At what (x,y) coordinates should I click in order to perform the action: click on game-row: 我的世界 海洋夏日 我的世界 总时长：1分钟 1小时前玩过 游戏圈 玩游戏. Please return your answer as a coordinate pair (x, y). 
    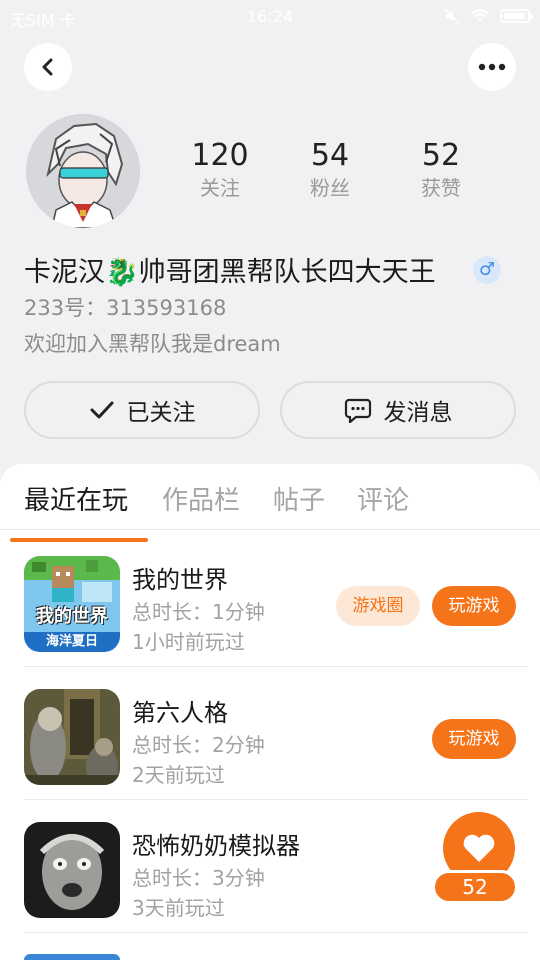
    Looking at the image, I should click on (270, 600).